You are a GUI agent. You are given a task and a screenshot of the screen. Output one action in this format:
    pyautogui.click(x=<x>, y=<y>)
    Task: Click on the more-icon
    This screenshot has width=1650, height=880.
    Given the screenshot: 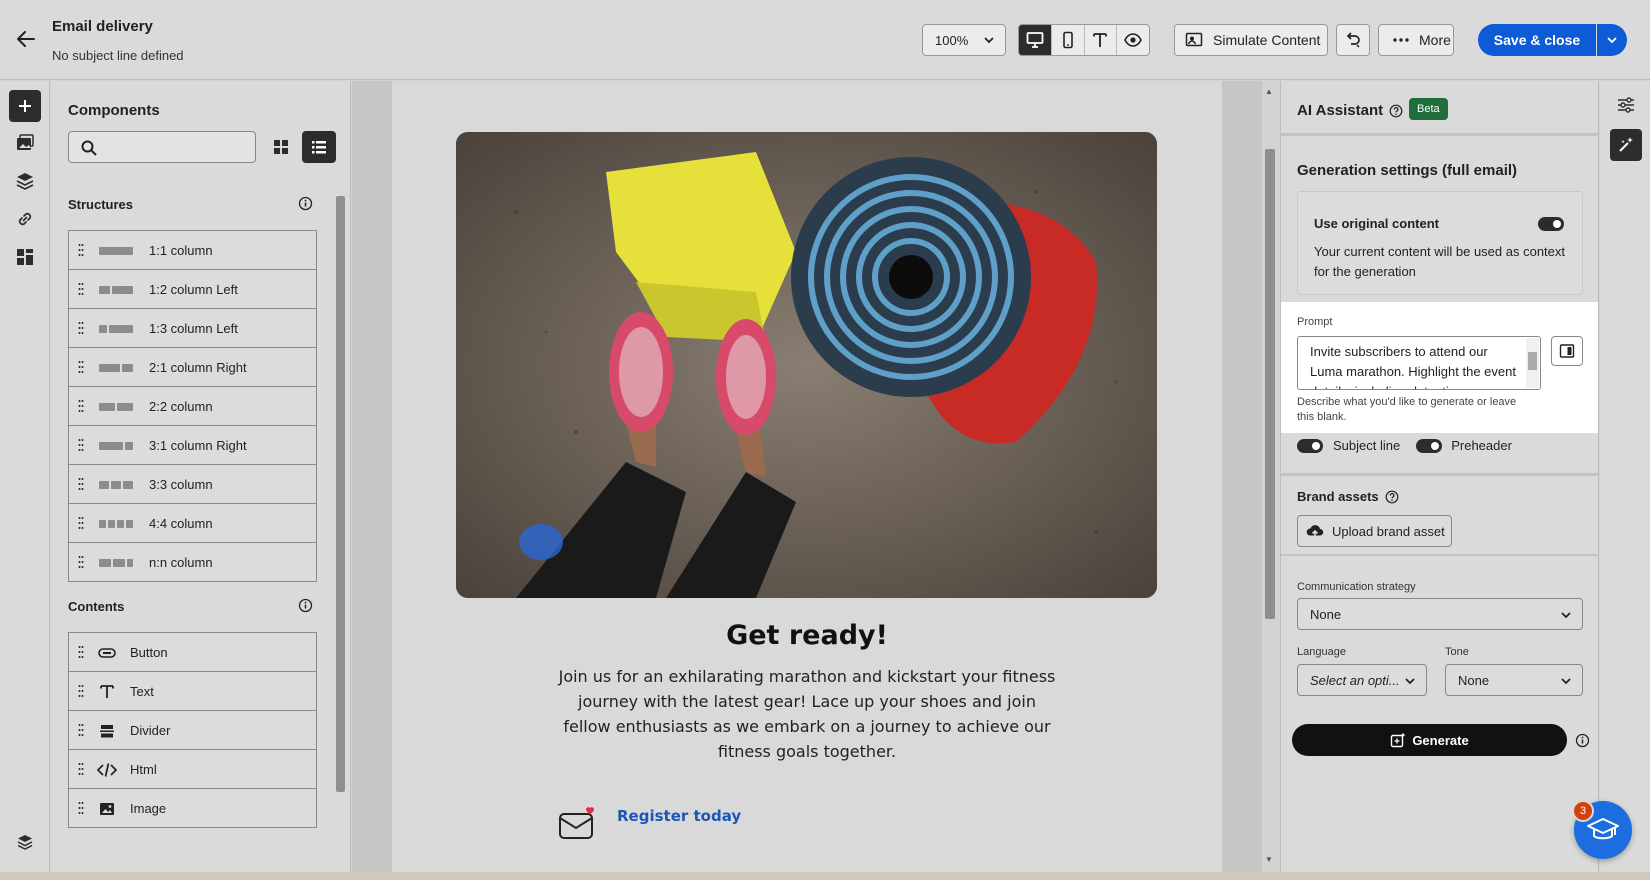 What is the action you would take?
    pyautogui.click(x=1401, y=40)
    